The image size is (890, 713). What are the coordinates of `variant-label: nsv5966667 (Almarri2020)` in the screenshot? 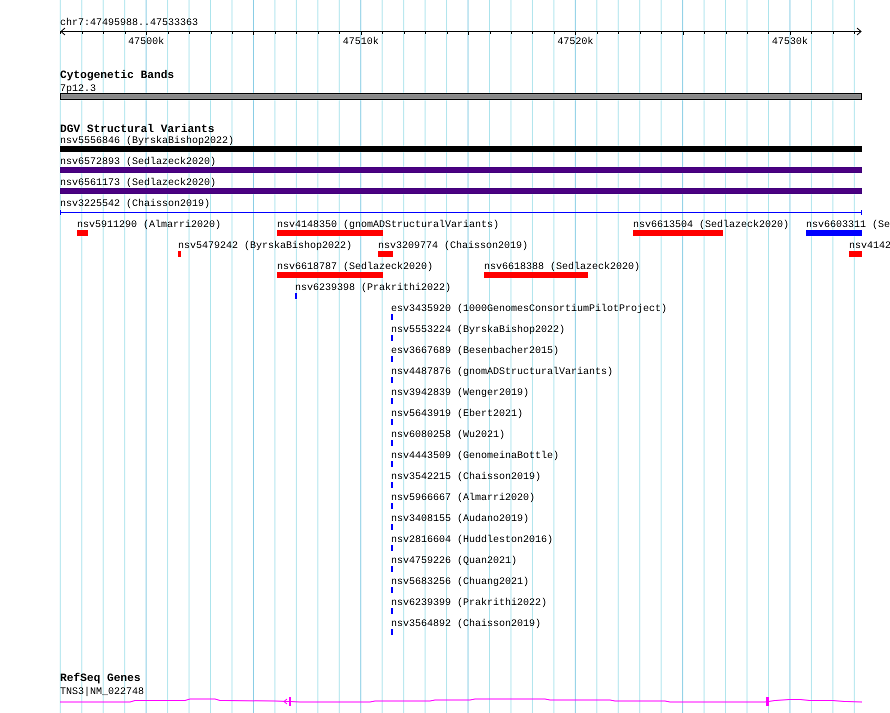 It's located at (463, 498).